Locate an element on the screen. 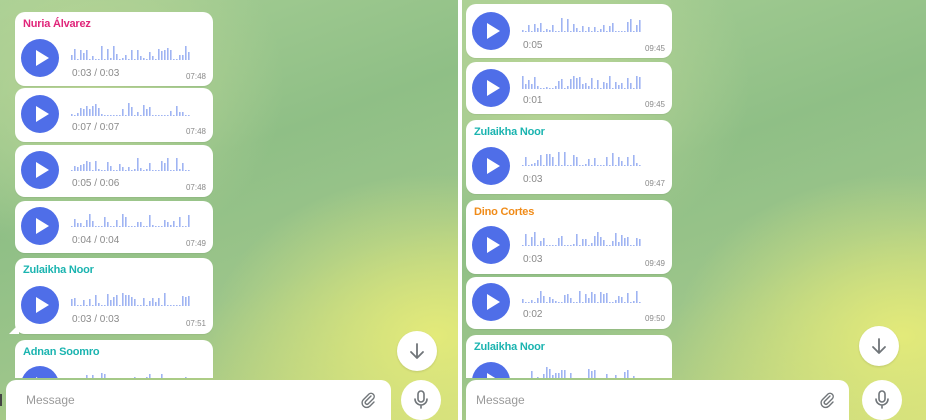 This screenshot has height=420, width=926. voice-message: 0:05 / 0:06 07:48 is located at coordinates (114, 171).